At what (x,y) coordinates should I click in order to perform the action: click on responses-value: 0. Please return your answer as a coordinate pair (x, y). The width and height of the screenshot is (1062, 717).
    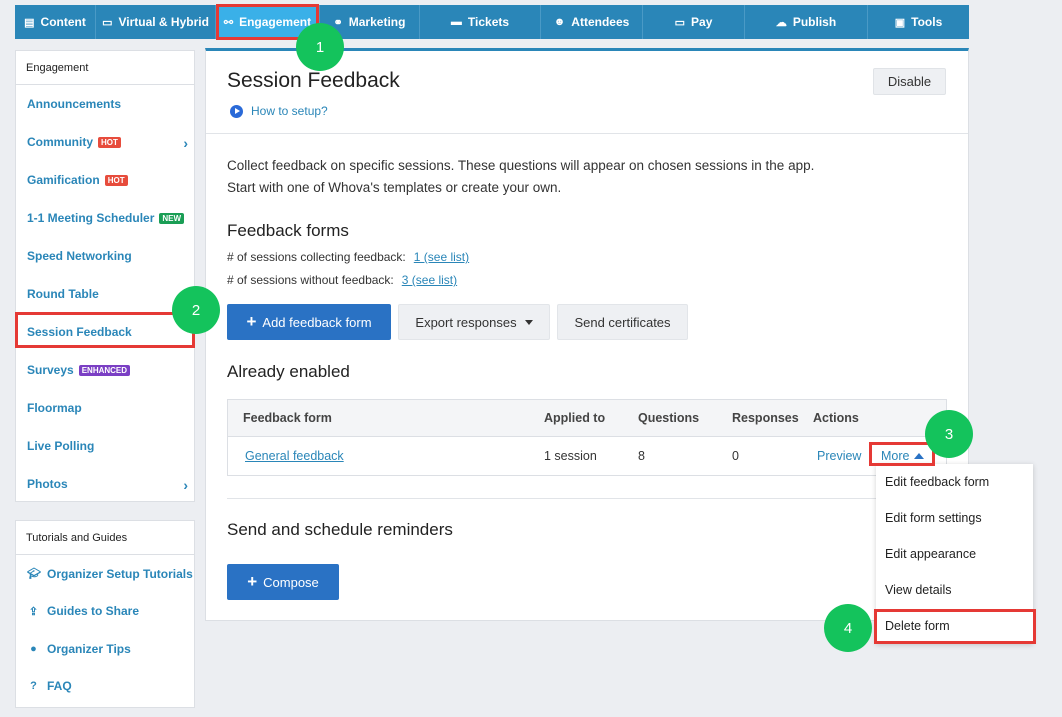
    Looking at the image, I should click on (735, 456).